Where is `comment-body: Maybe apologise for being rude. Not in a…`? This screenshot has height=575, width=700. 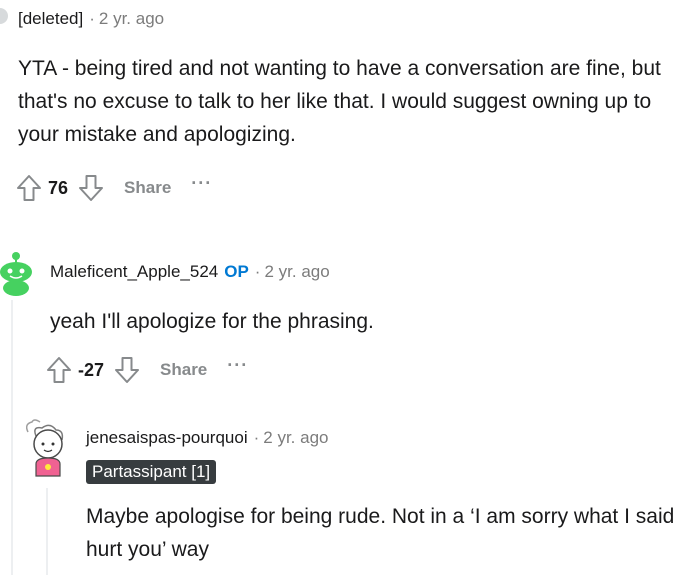
comment-body: Maybe apologise for being rude. Not in a… is located at coordinates (380, 533).